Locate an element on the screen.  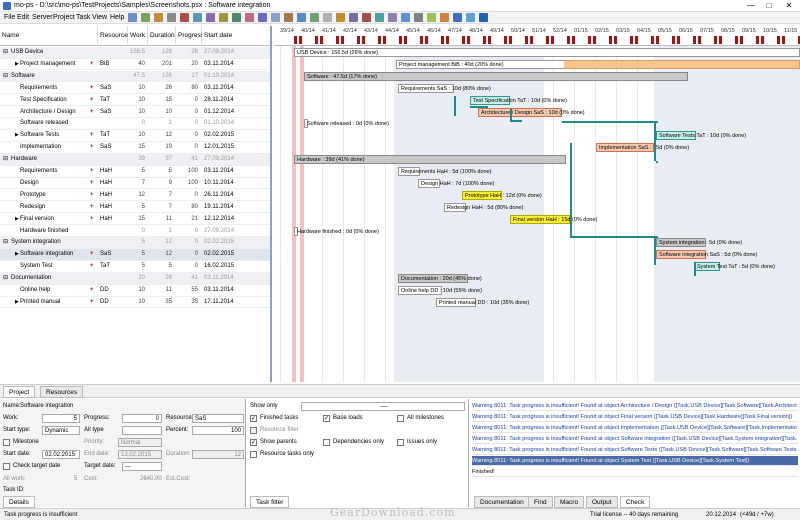
percent-field: 100 is located at coordinates (218, 430).